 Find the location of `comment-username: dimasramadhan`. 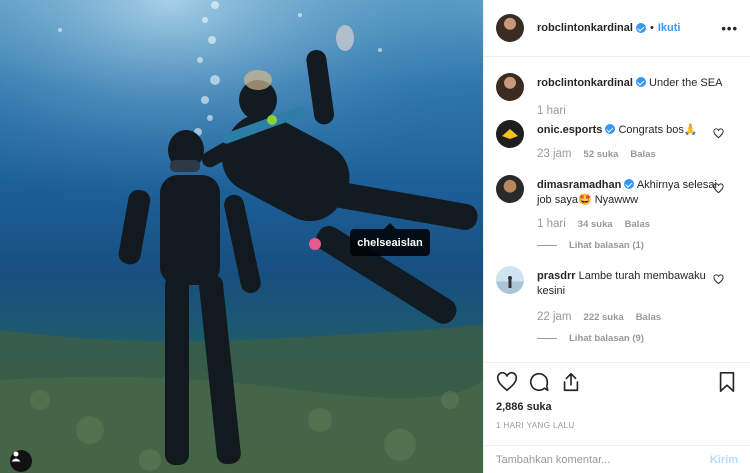

comment-username: dimasramadhan is located at coordinates (579, 185).